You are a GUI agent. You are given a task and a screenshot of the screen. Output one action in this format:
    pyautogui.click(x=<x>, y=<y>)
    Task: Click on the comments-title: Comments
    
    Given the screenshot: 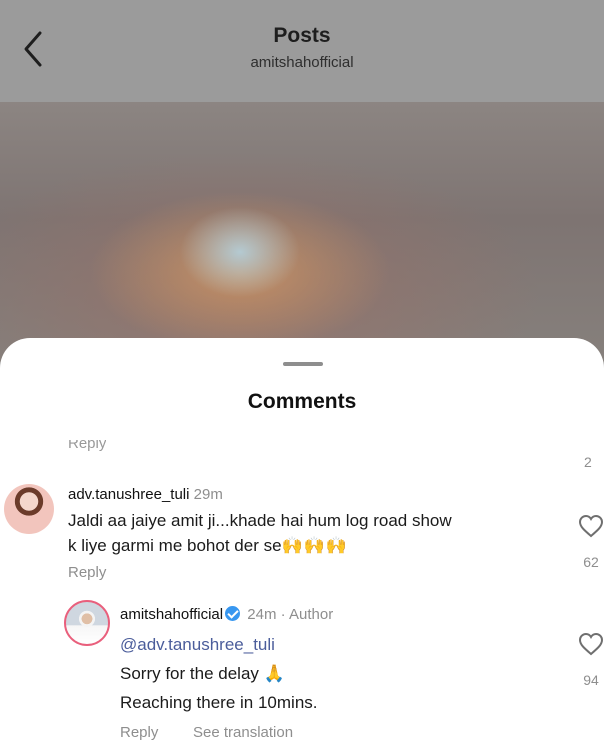 What is the action you would take?
    pyautogui.click(x=302, y=401)
    